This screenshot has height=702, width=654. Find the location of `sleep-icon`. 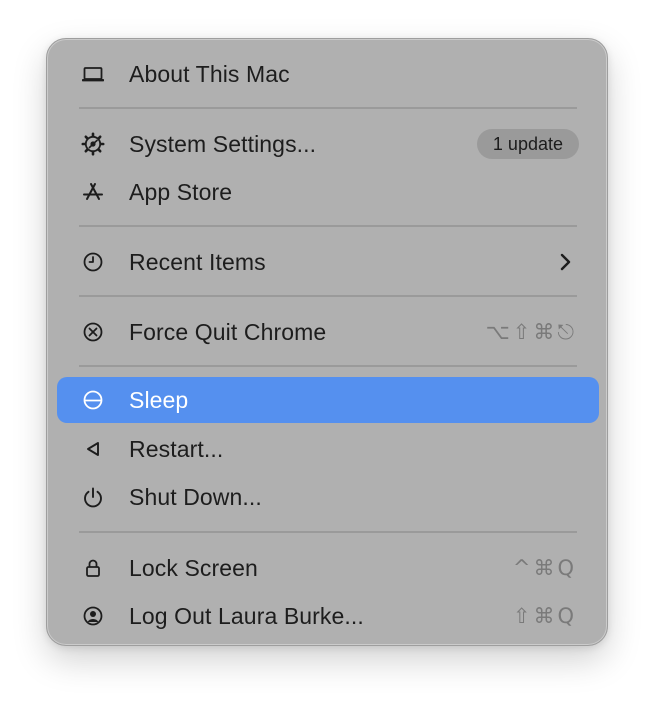

sleep-icon is located at coordinates (93, 400).